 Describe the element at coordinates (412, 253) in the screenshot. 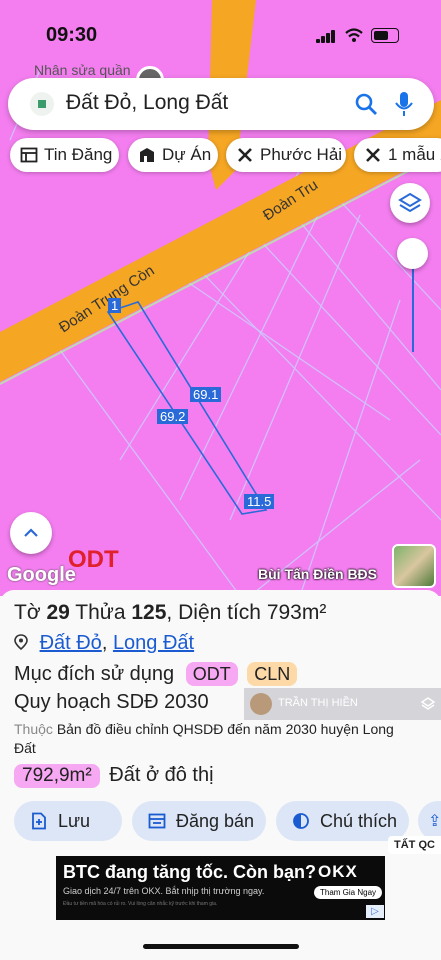

I see `opacity-slider-handle` at that location.